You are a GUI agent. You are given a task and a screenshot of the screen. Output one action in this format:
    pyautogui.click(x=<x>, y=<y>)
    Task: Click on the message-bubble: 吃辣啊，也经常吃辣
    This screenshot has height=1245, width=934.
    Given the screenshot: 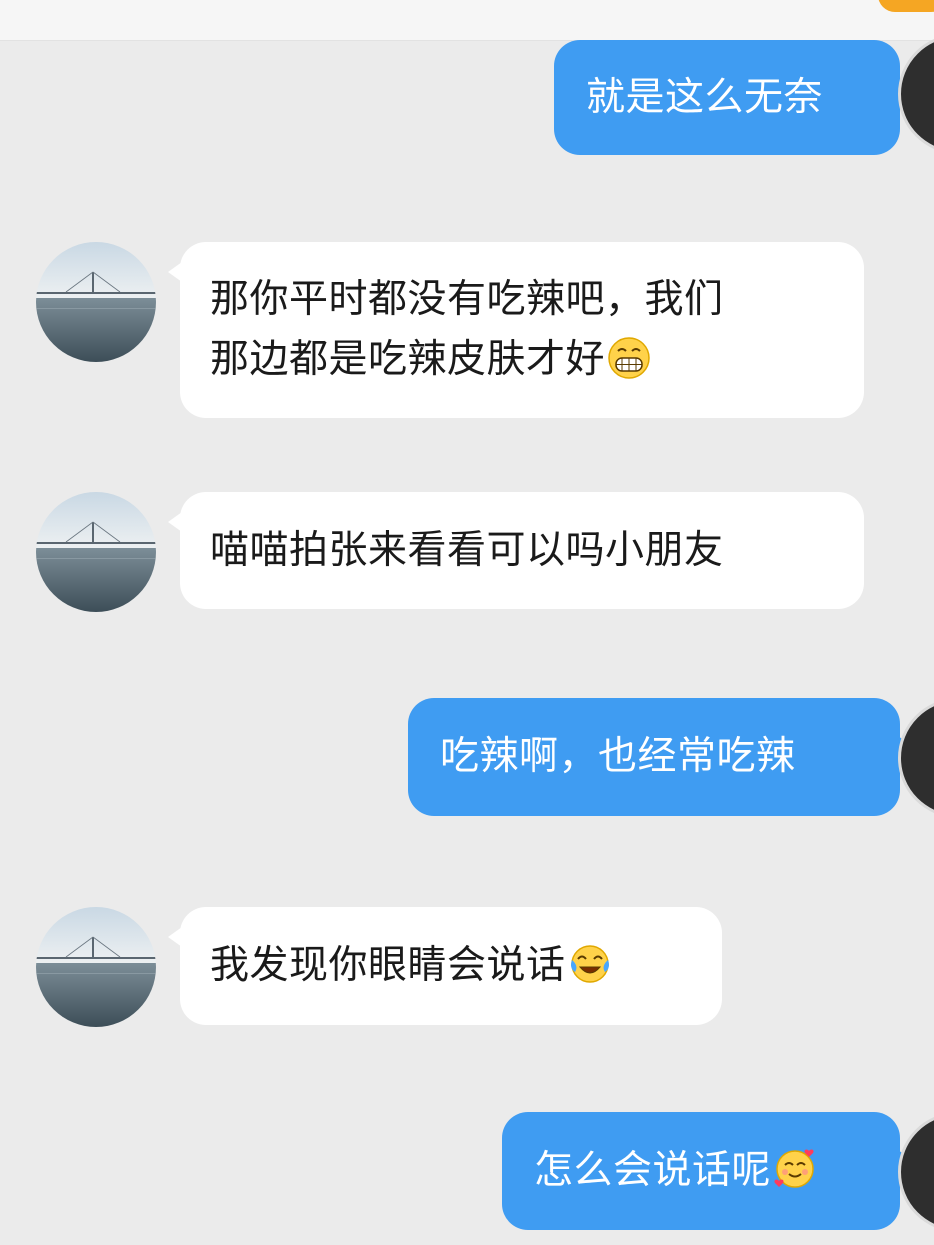 What is the action you would take?
    pyautogui.click(x=660, y=757)
    